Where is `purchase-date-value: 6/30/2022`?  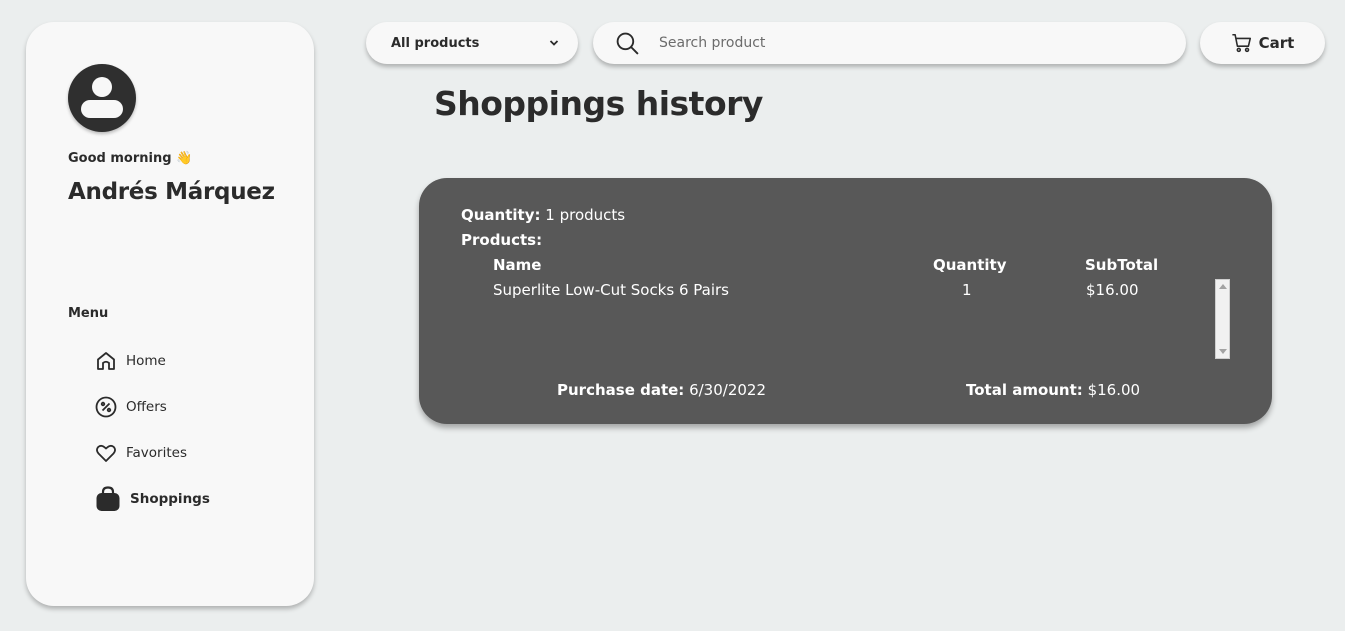
purchase-date-value: 6/30/2022 is located at coordinates (727, 390).